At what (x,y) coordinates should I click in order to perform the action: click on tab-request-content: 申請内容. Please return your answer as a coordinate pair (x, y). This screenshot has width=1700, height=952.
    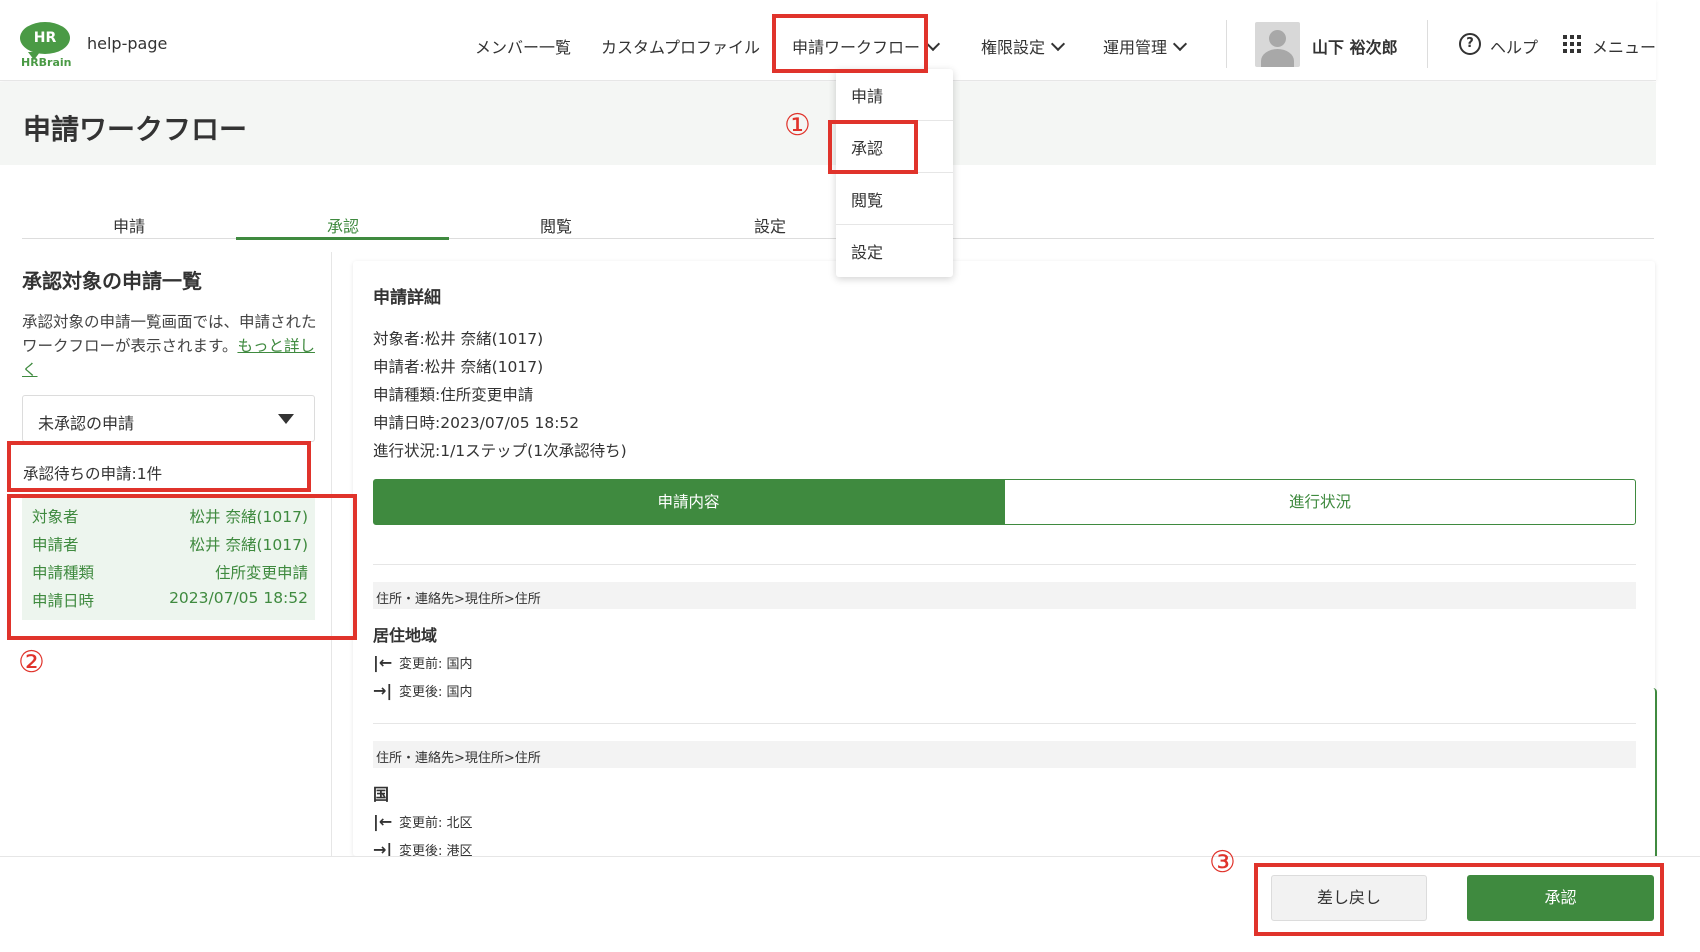
    Looking at the image, I should click on (688, 502).